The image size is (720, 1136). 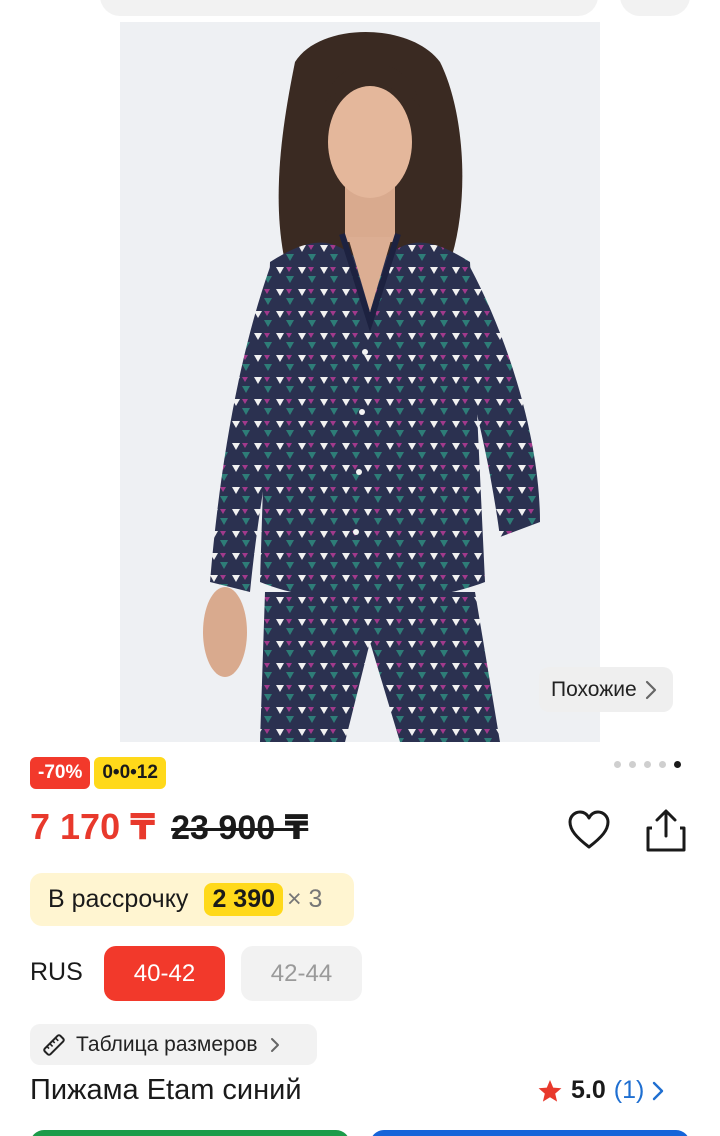 What do you see at coordinates (118, 899) in the screenshot?
I see `installment-label: В рассрочку` at bounding box center [118, 899].